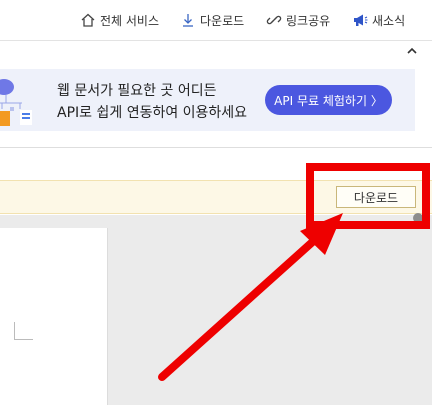  I want to click on megaphone-icon, so click(361, 20).